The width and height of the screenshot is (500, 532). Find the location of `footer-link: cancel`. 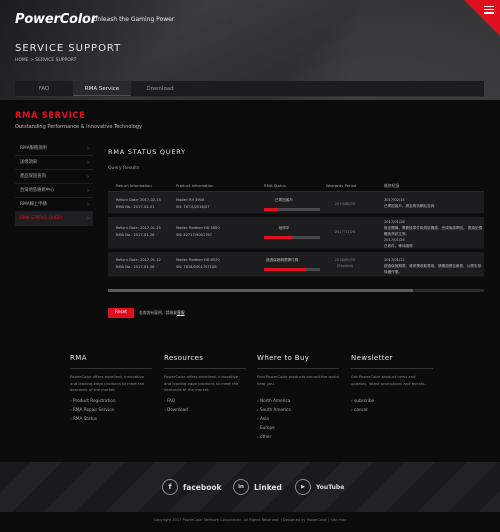

footer-link: cancel is located at coordinates (392, 409).